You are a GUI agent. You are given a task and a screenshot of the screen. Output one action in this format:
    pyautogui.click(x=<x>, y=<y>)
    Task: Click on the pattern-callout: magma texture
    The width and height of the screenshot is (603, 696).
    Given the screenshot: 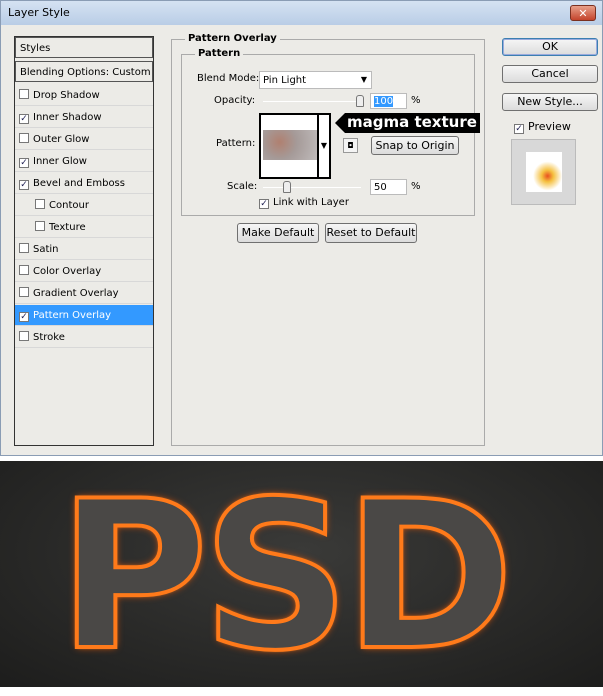 What is the action you would take?
    pyautogui.click(x=407, y=123)
    